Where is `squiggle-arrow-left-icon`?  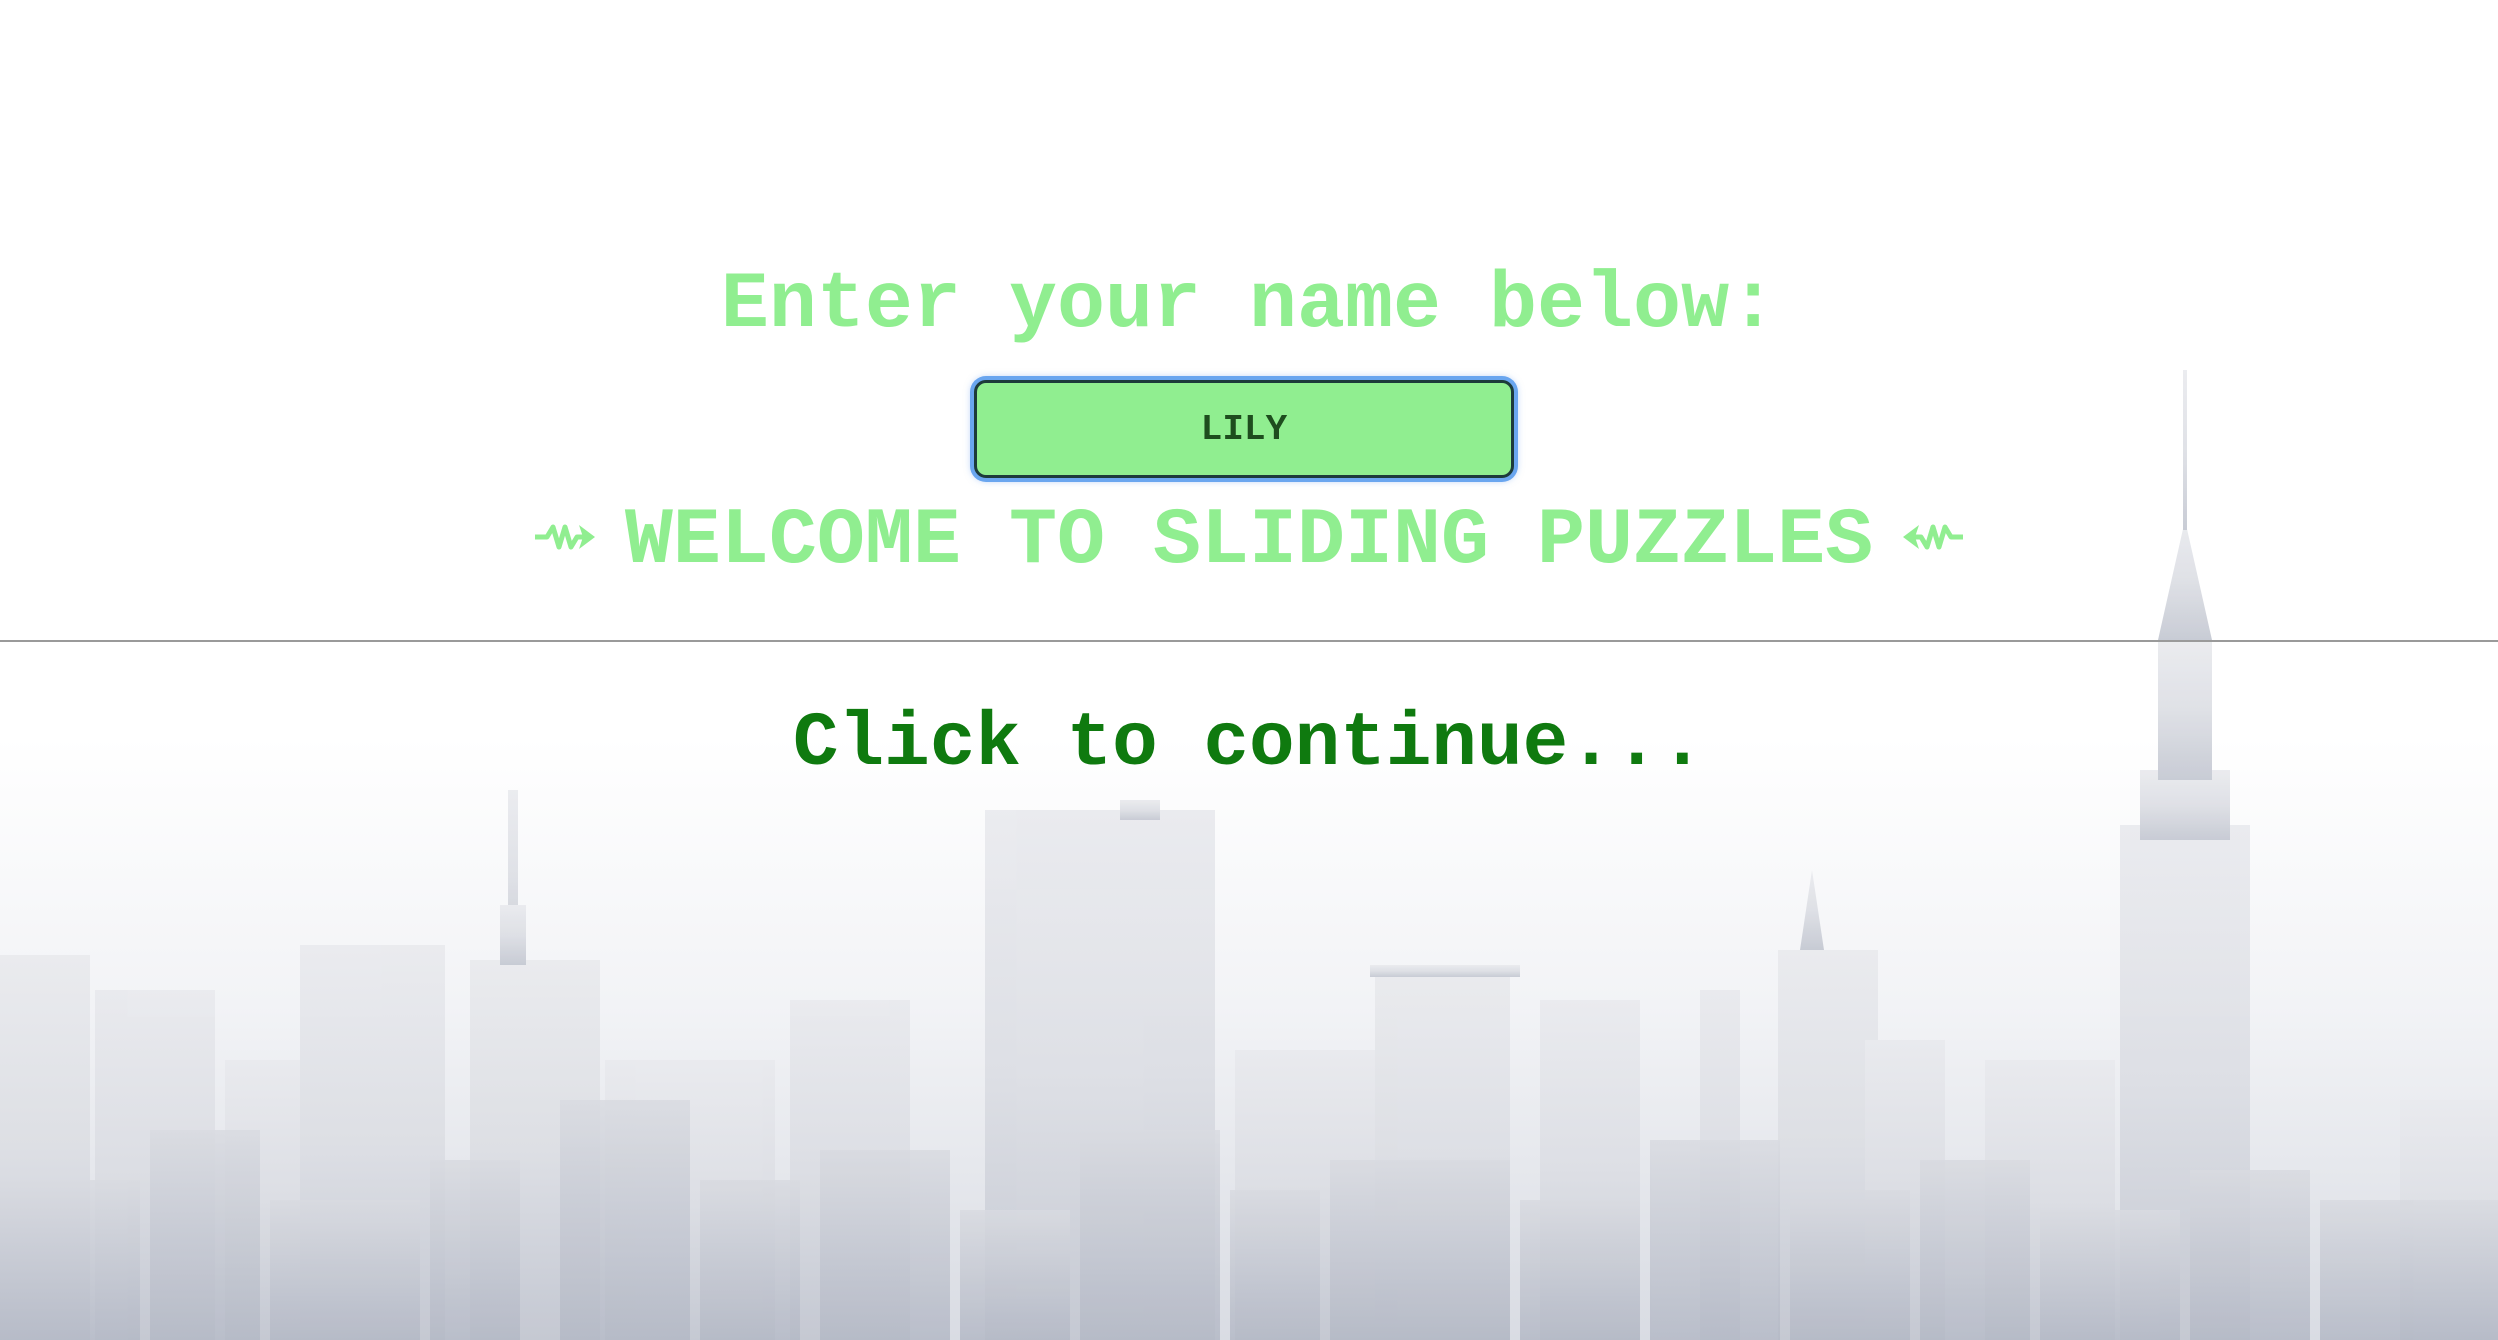 squiggle-arrow-left-icon is located at coordinates (1933, 537).